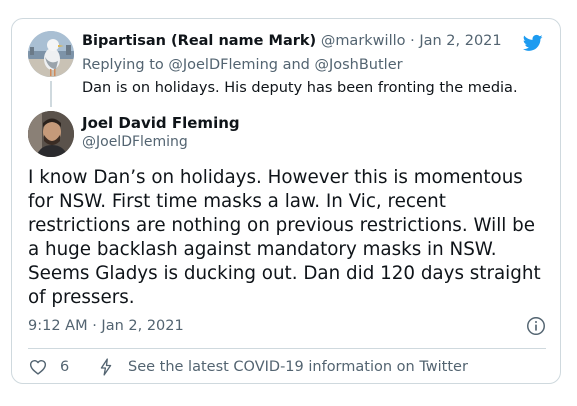  Describe the element at coordinates (460, 41) in the screenshot. I see `parent-date: Jan 2, 2021` at that location.